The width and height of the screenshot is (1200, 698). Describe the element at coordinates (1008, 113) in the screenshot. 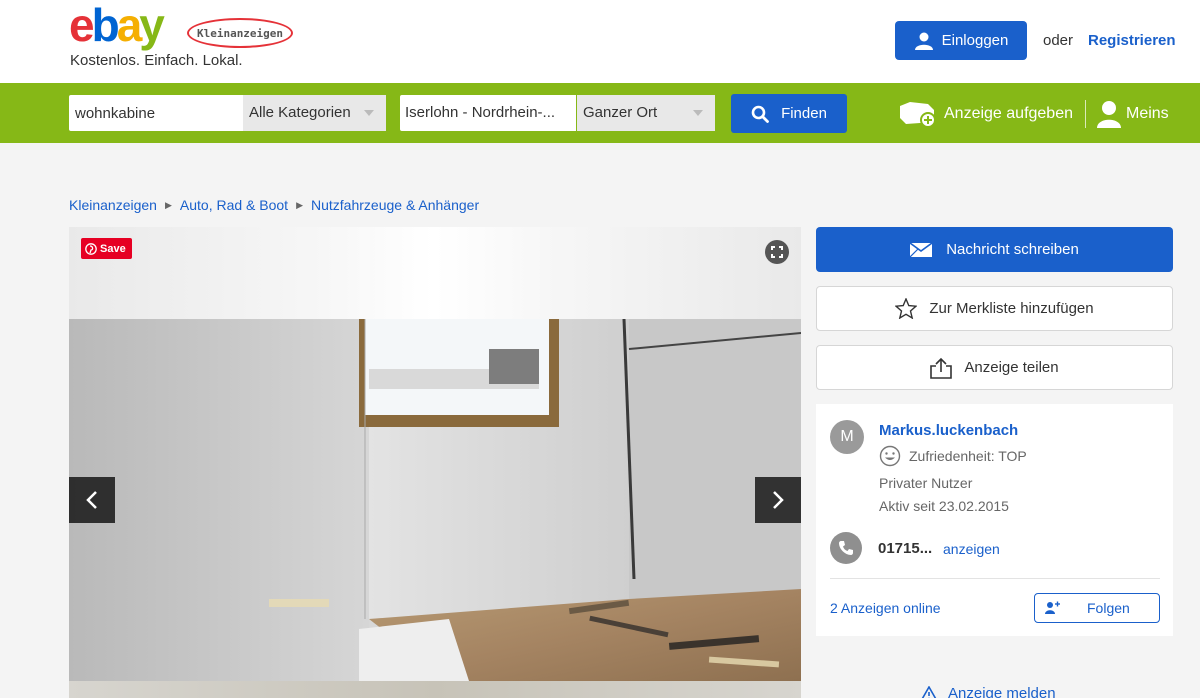

I see `post-ad-label: Anzeige aufgeben` at that location.